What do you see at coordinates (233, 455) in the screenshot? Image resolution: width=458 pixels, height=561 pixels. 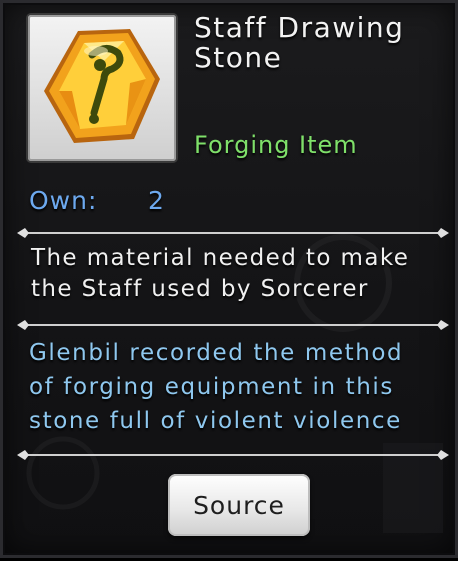 I see `divider-bottom` at bounding box center [233, 455].